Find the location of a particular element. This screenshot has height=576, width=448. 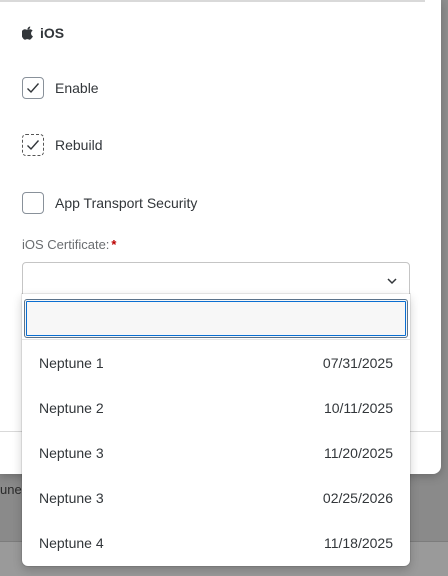

list-item: Neptune 3 11/20/2025 is located at coordinates (216, 452).